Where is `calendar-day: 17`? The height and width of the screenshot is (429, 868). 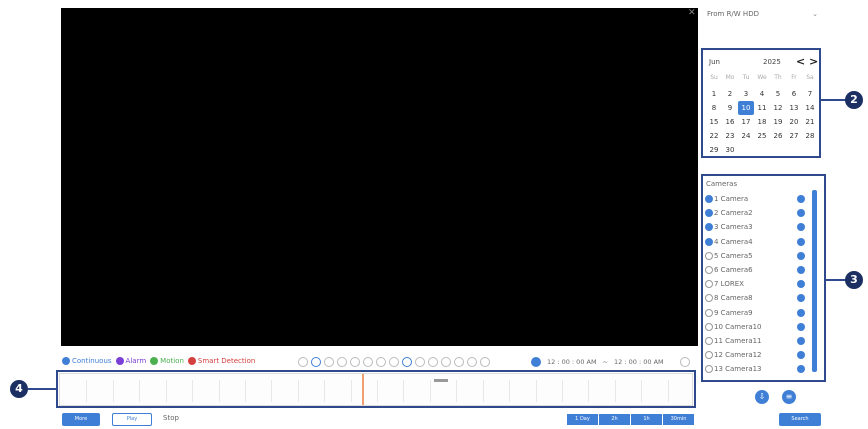
calendar-day: 17 is located at coordinates (746, 122).